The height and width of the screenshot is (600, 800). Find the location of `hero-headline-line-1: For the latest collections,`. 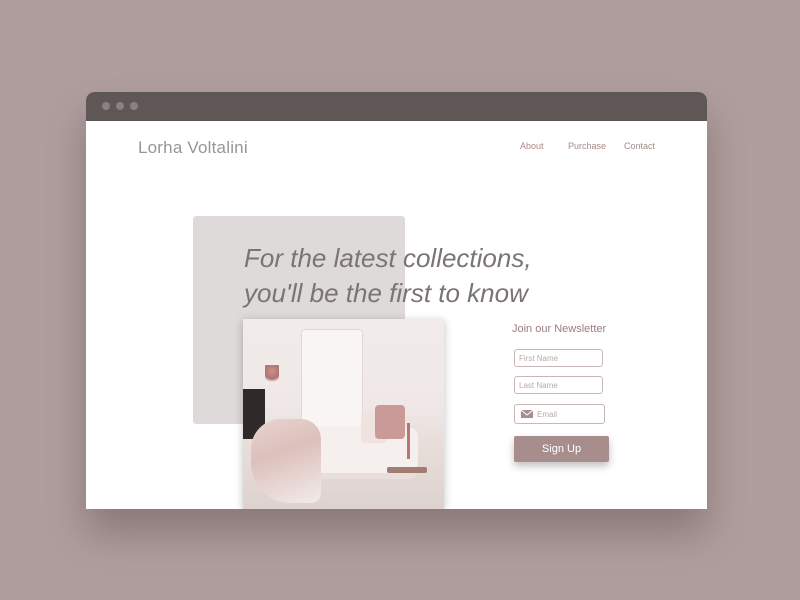

hero-headline-line-1: For the latest collections, is located at coordinates (388, 258).